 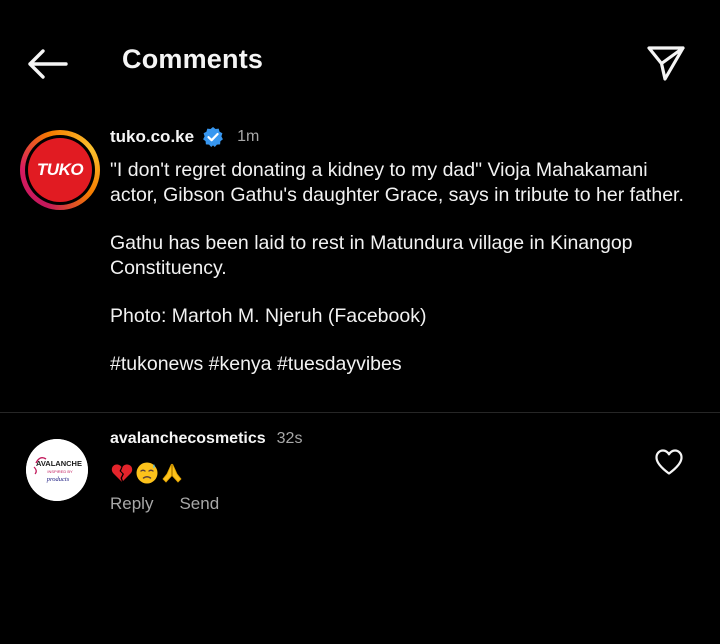 I want to click on caption-hashtags: #tukonews #kenya #tuesdayvibes, so click(x=400, y=364).